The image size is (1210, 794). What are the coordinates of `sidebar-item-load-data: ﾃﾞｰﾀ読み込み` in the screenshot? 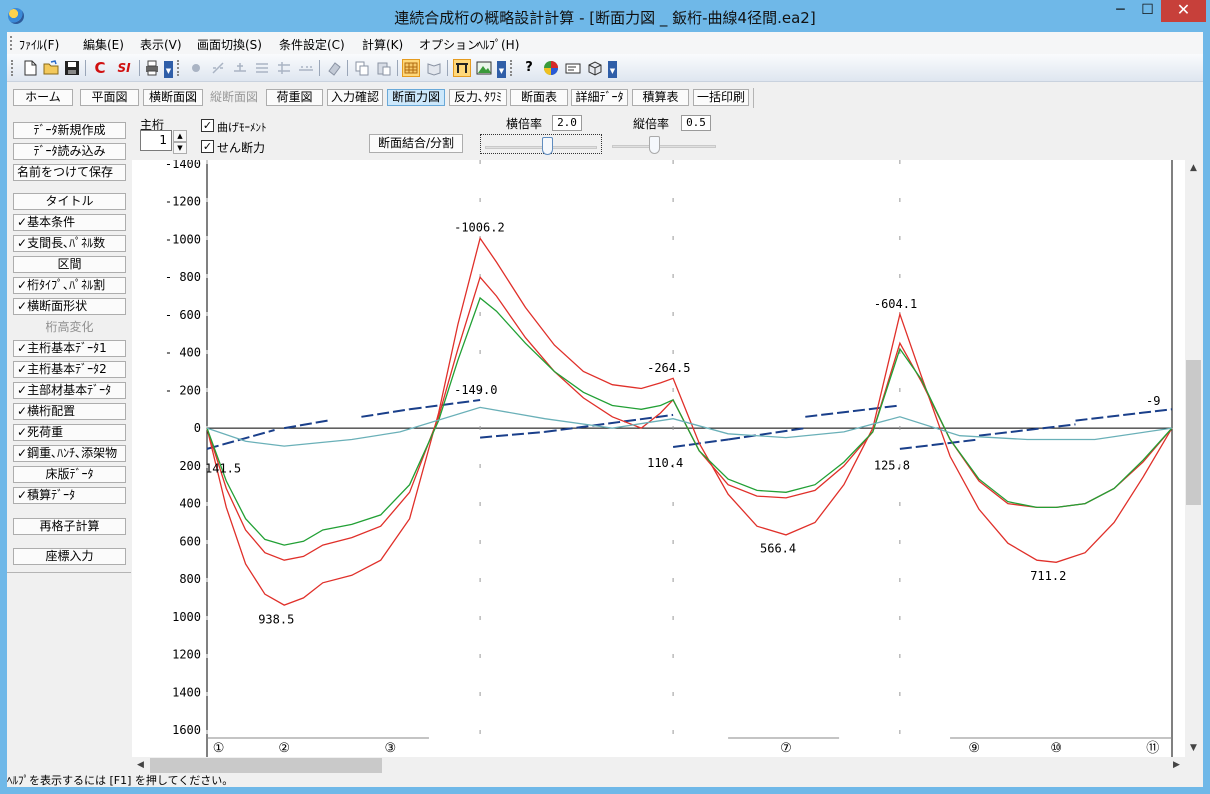 It's located at (69, 151).